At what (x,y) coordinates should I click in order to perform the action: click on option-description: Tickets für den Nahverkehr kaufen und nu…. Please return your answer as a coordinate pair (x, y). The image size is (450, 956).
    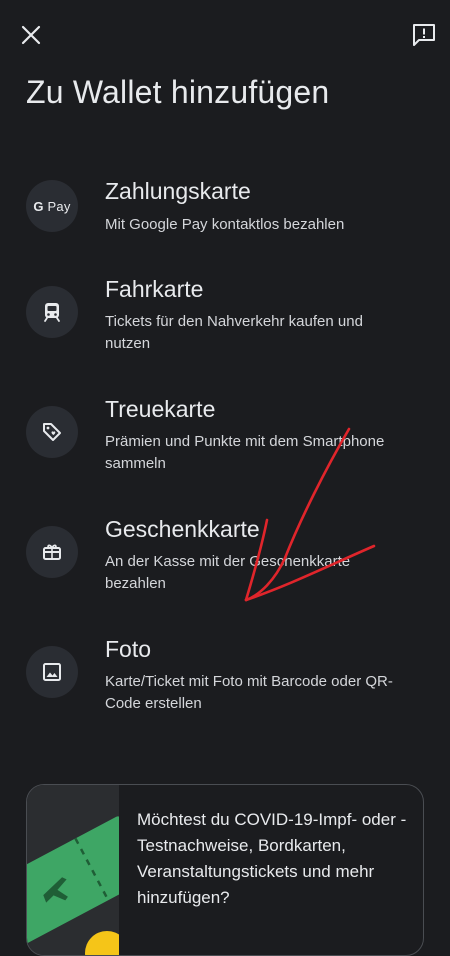
    Looking at the image, I should click on (234, 332).